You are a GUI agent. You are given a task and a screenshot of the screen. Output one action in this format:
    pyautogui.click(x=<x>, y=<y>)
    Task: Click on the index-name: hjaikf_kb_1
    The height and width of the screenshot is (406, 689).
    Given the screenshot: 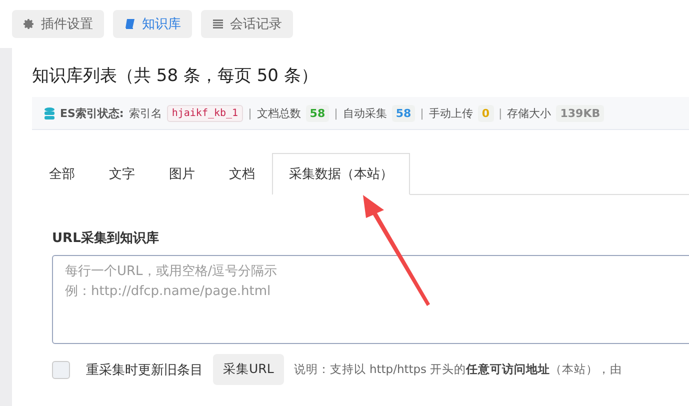 What is the action you would take?
    pyautogui.click(x=205, y=113)
    